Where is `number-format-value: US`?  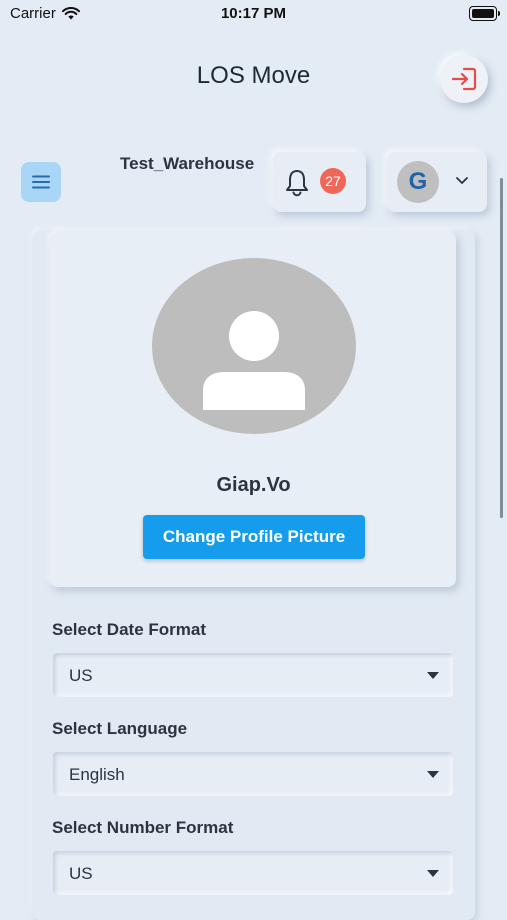
number-format-value: US is located at coordinates (81, 873).